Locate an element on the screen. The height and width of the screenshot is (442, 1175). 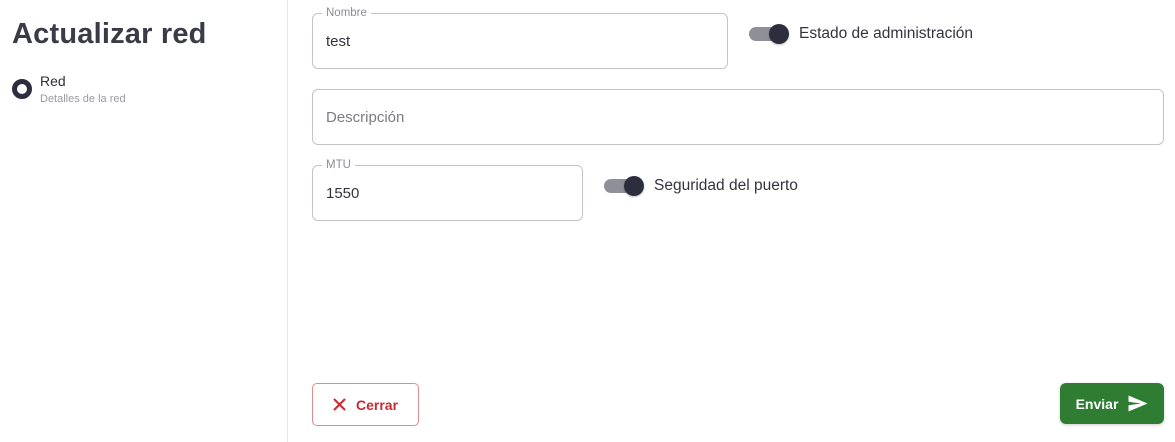
stepper-item-red: Red Detalles de la red is located at coordinates (69, 90).